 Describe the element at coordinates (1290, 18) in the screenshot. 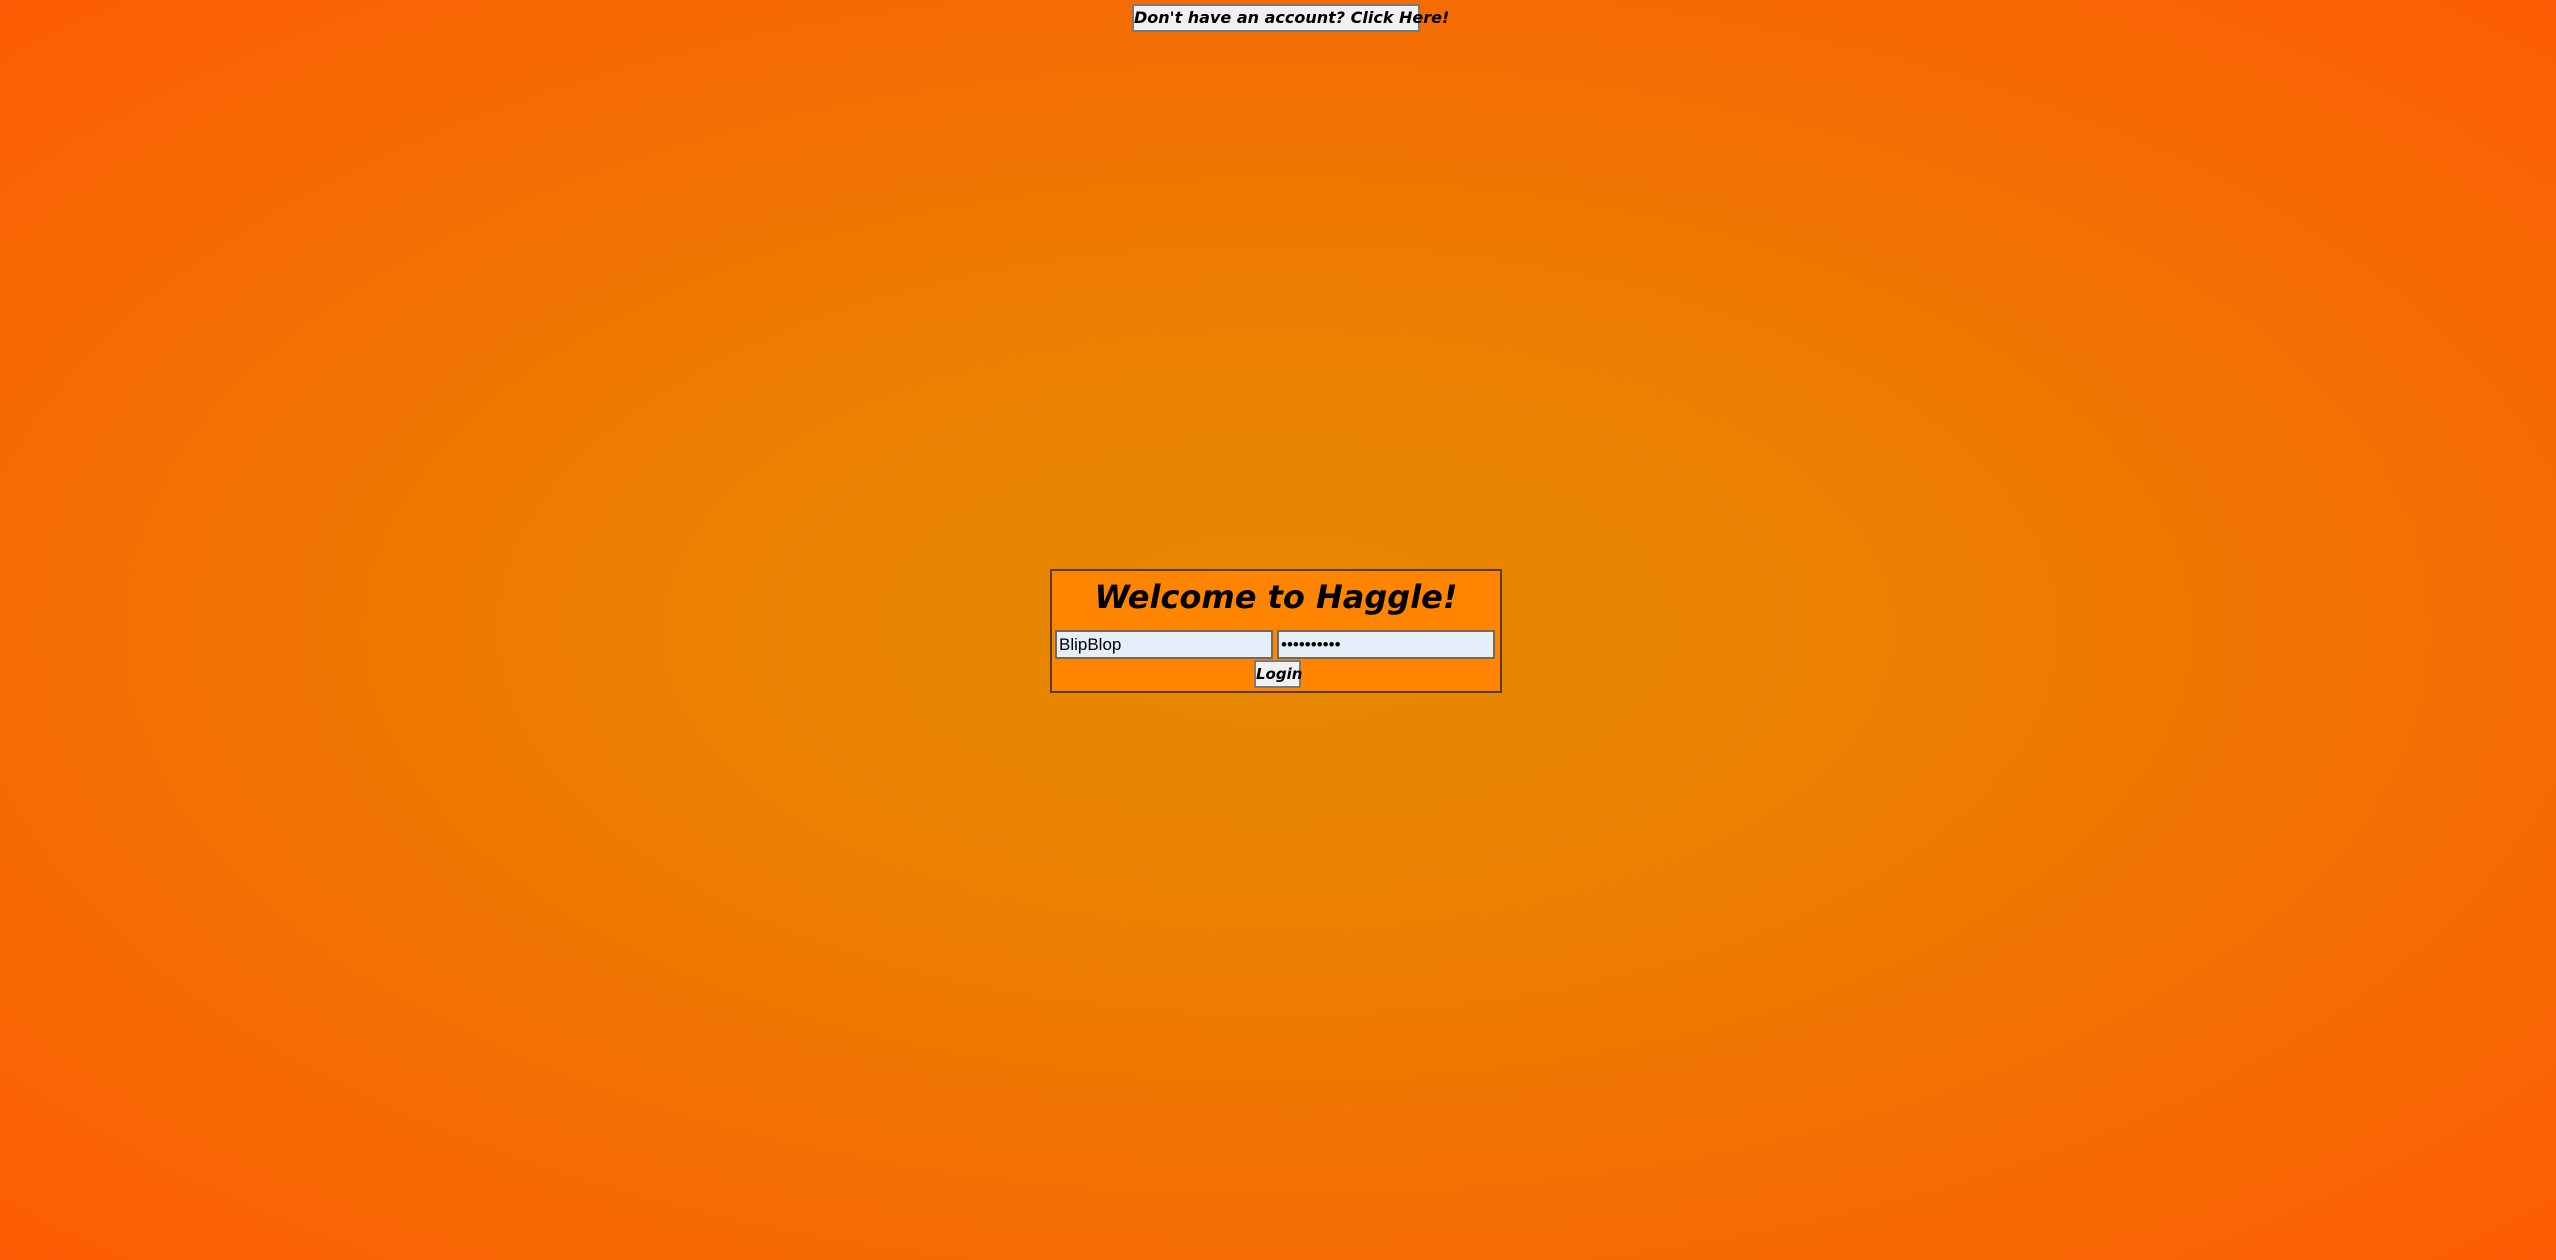

I see `signup-button: Don't have an account? Click Here!` at that location.